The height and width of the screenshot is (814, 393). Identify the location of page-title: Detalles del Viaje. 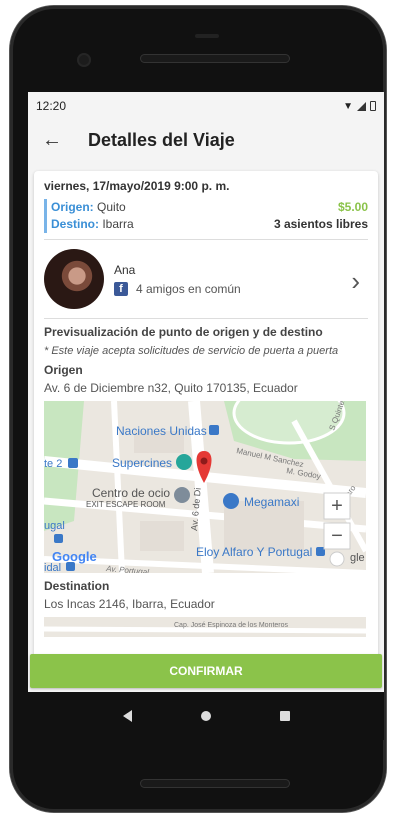
(161, 139).